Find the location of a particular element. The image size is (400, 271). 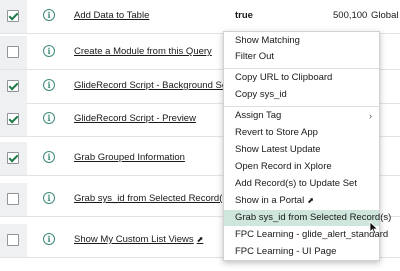

menu-item-fpc-ui-page: FPC Learning - UI Page is located at coordinates (301, 252).